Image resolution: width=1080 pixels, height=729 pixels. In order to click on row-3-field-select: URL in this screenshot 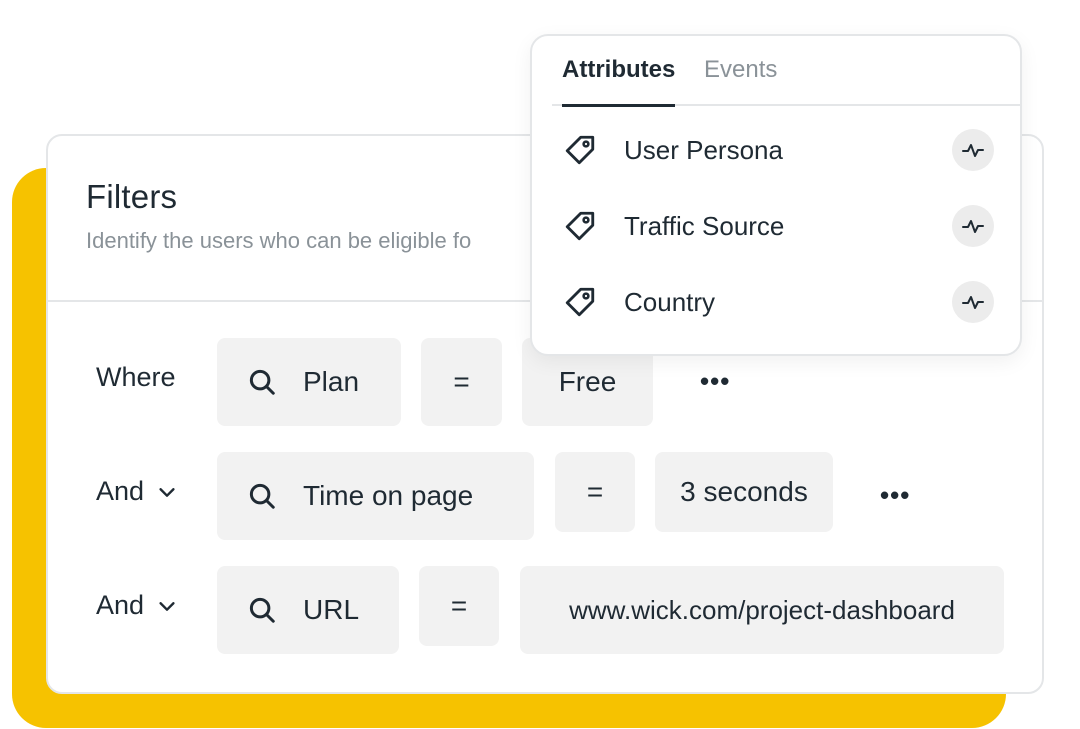, I will do `click(308, 610)`.